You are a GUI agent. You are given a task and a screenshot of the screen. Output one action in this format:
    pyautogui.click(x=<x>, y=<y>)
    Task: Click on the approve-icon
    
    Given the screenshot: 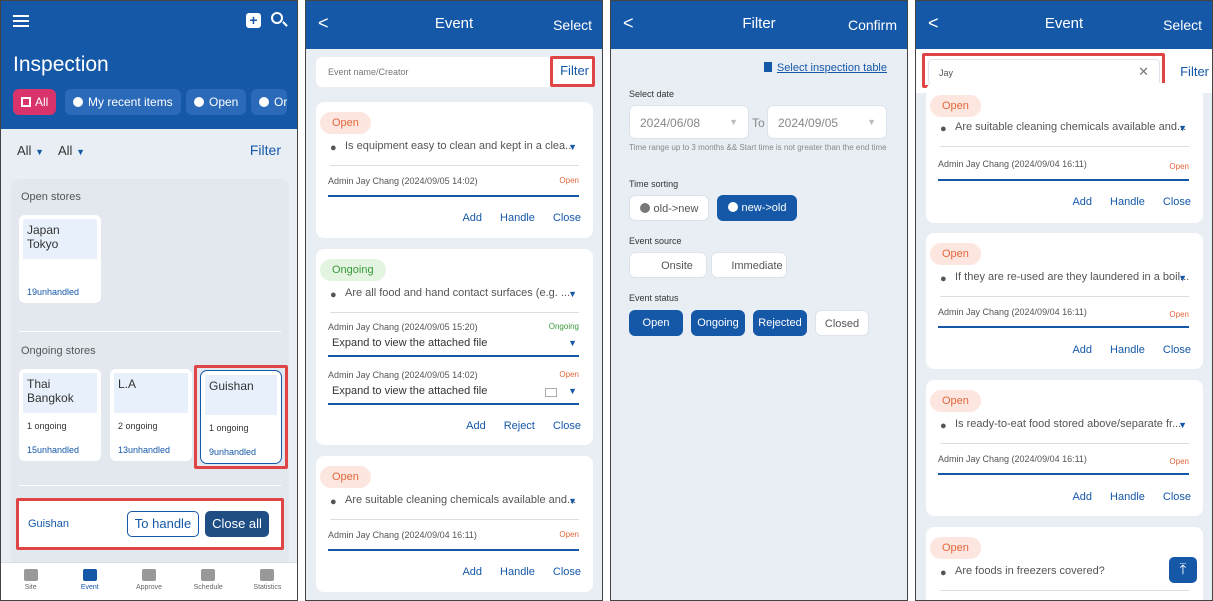 What is the action you would take?
    pyautogui.click(x=149, y=575)
    